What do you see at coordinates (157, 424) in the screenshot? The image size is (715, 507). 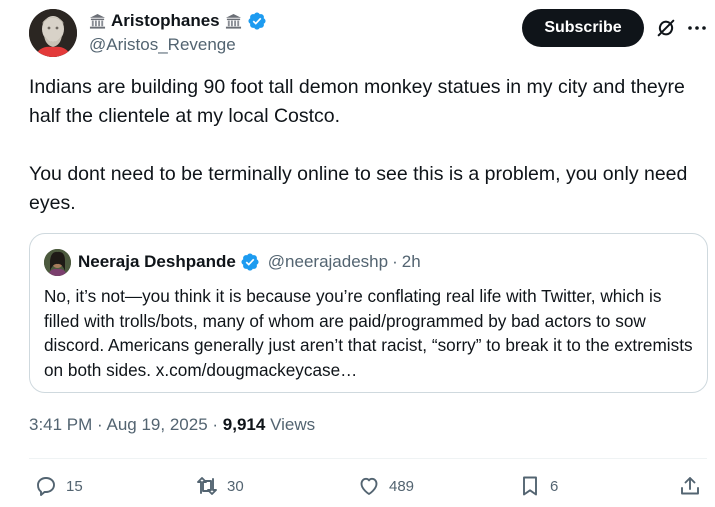 I see `tweet-date: Aug 19, 2025` at bounding box center [157, 424].